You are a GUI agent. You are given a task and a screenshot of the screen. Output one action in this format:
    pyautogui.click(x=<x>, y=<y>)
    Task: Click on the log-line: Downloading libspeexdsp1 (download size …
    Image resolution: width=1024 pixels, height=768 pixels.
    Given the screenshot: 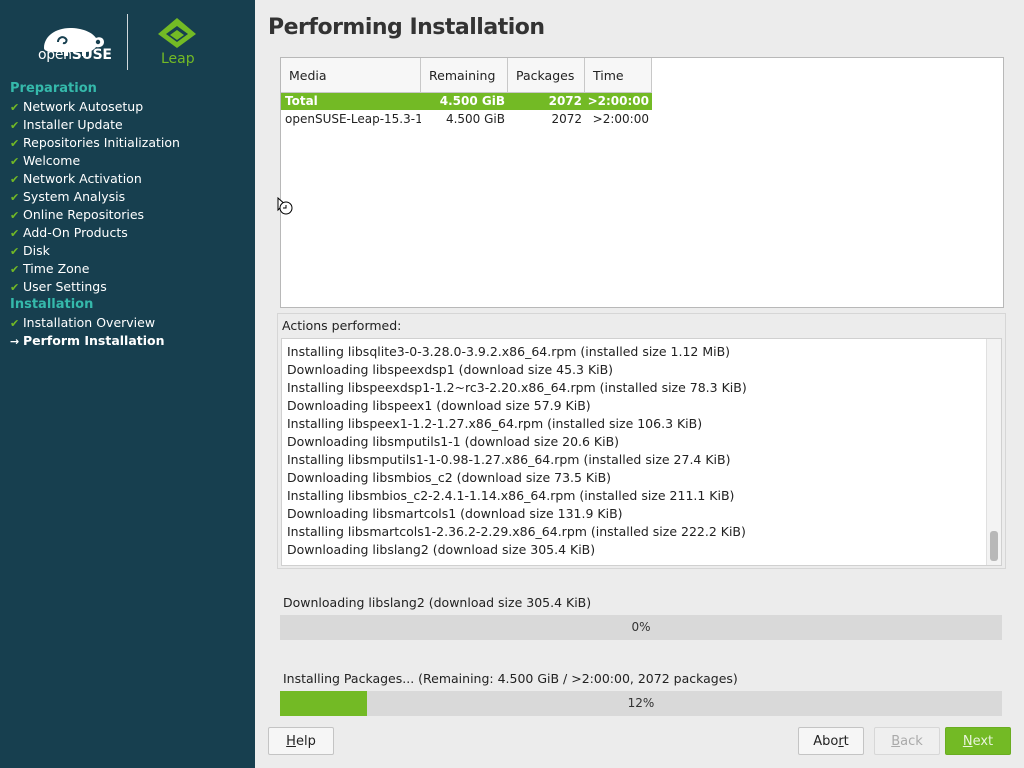 What is the action you would take?
    pyautogui.click(x=450, y=369)
    